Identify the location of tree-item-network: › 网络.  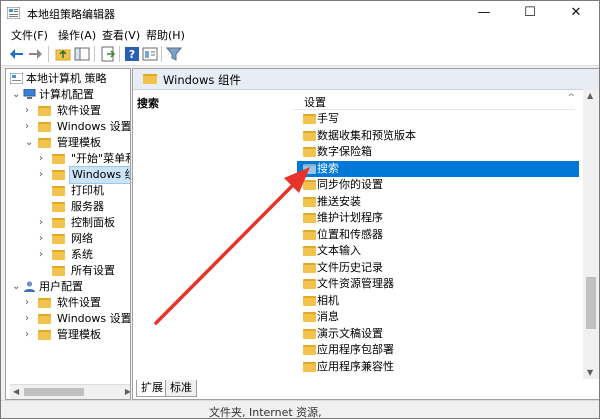
(68, 239).